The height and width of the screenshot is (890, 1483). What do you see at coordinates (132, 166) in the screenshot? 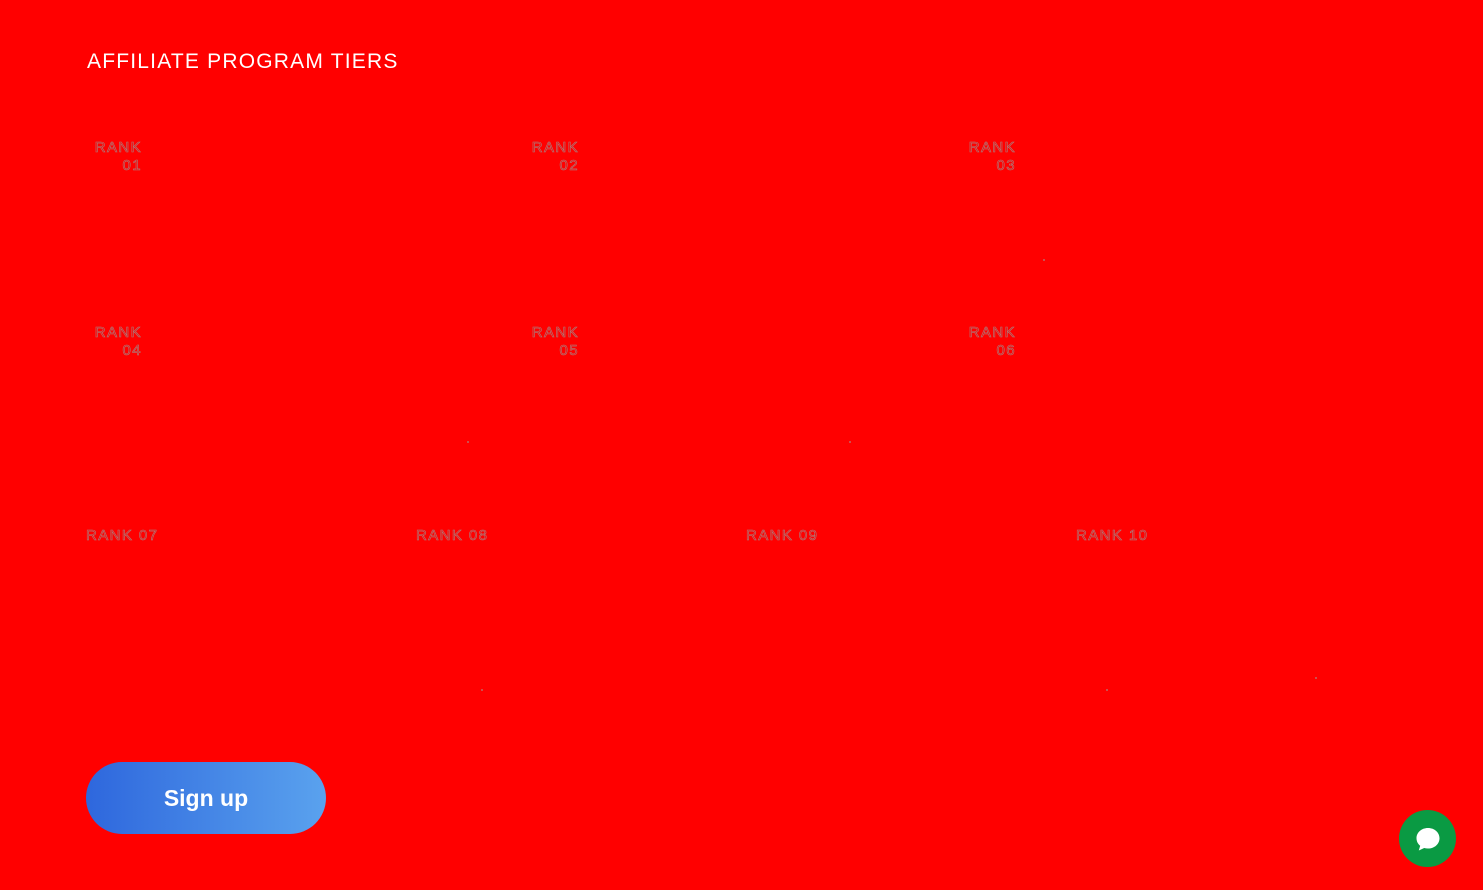
I see `rank-number: 01` at bounding box center [132, 166].